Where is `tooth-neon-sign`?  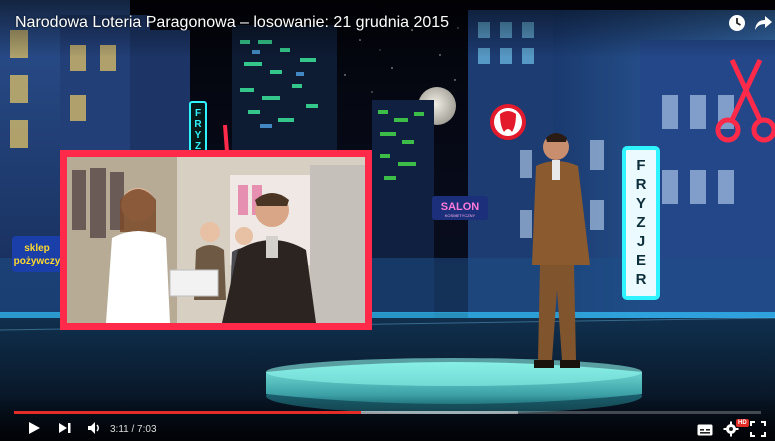 tooth-neon-sign is located at coordinates (508, 122).